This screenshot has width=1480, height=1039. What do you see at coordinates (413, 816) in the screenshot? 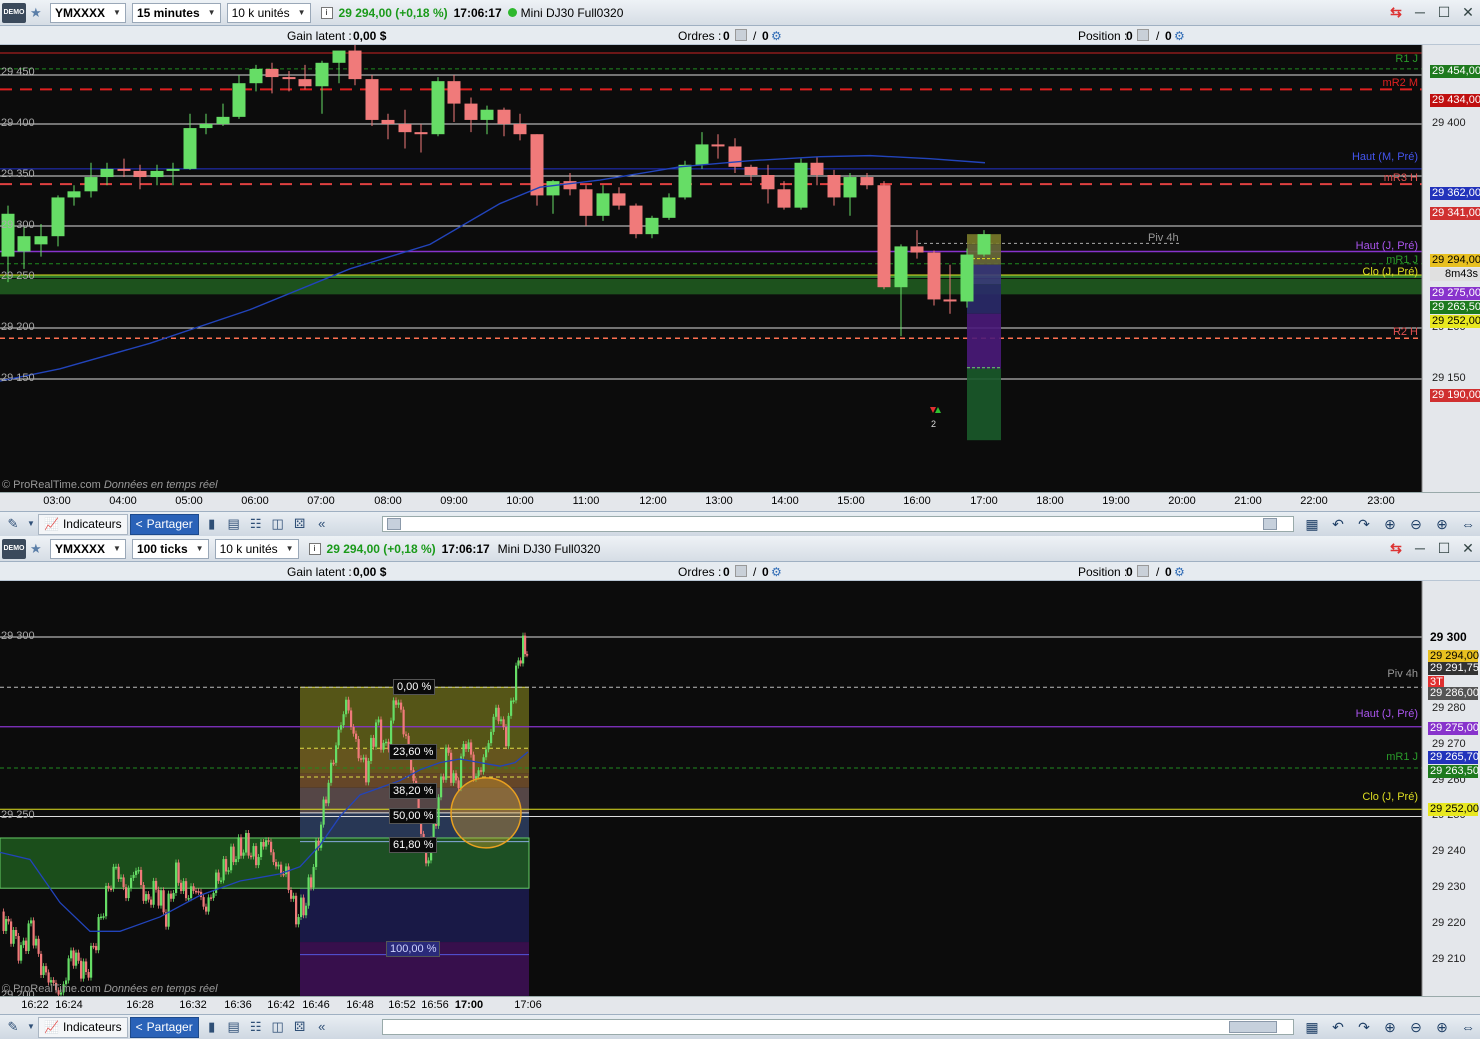
I see `fib-level-label: 50,00 %` at bounding box center [413, 816].